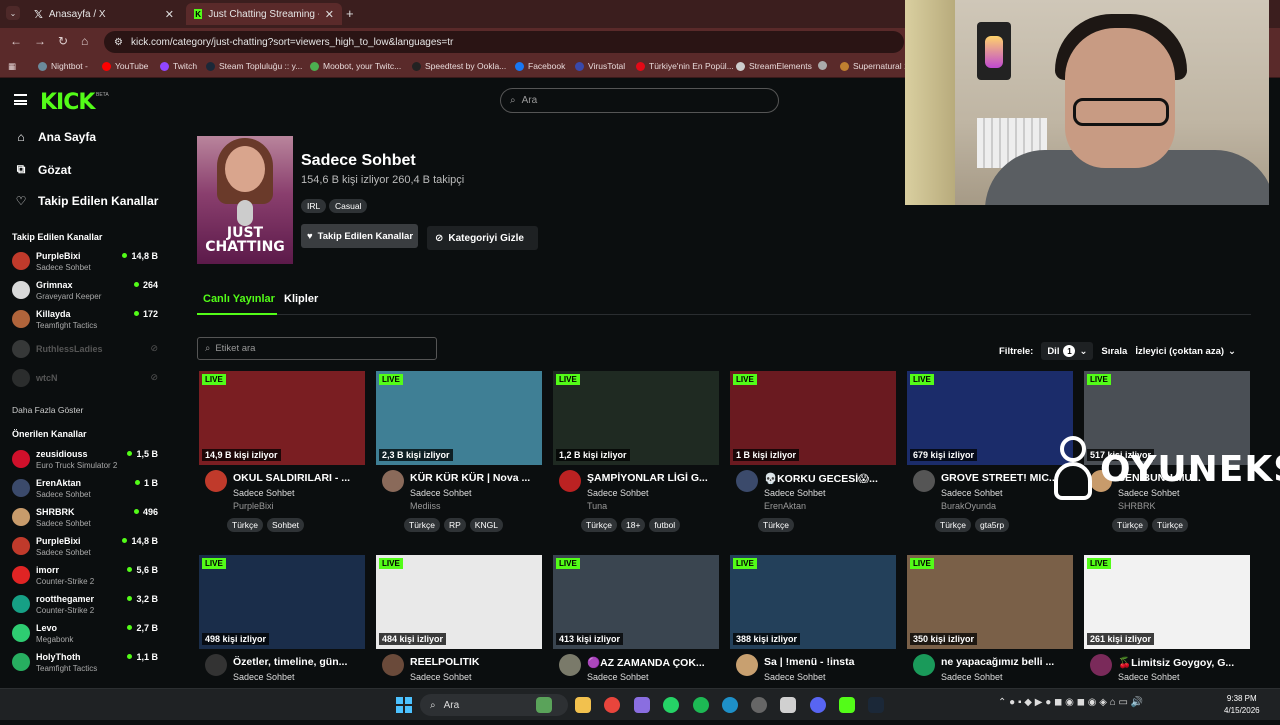 This screenshot has height=725, width=1280. Describe the element at coordinates (87, 548) in the screenshot. I see `recommended-channel: PurpleBixi Sadece Sohbet 14,8 B` at that location.